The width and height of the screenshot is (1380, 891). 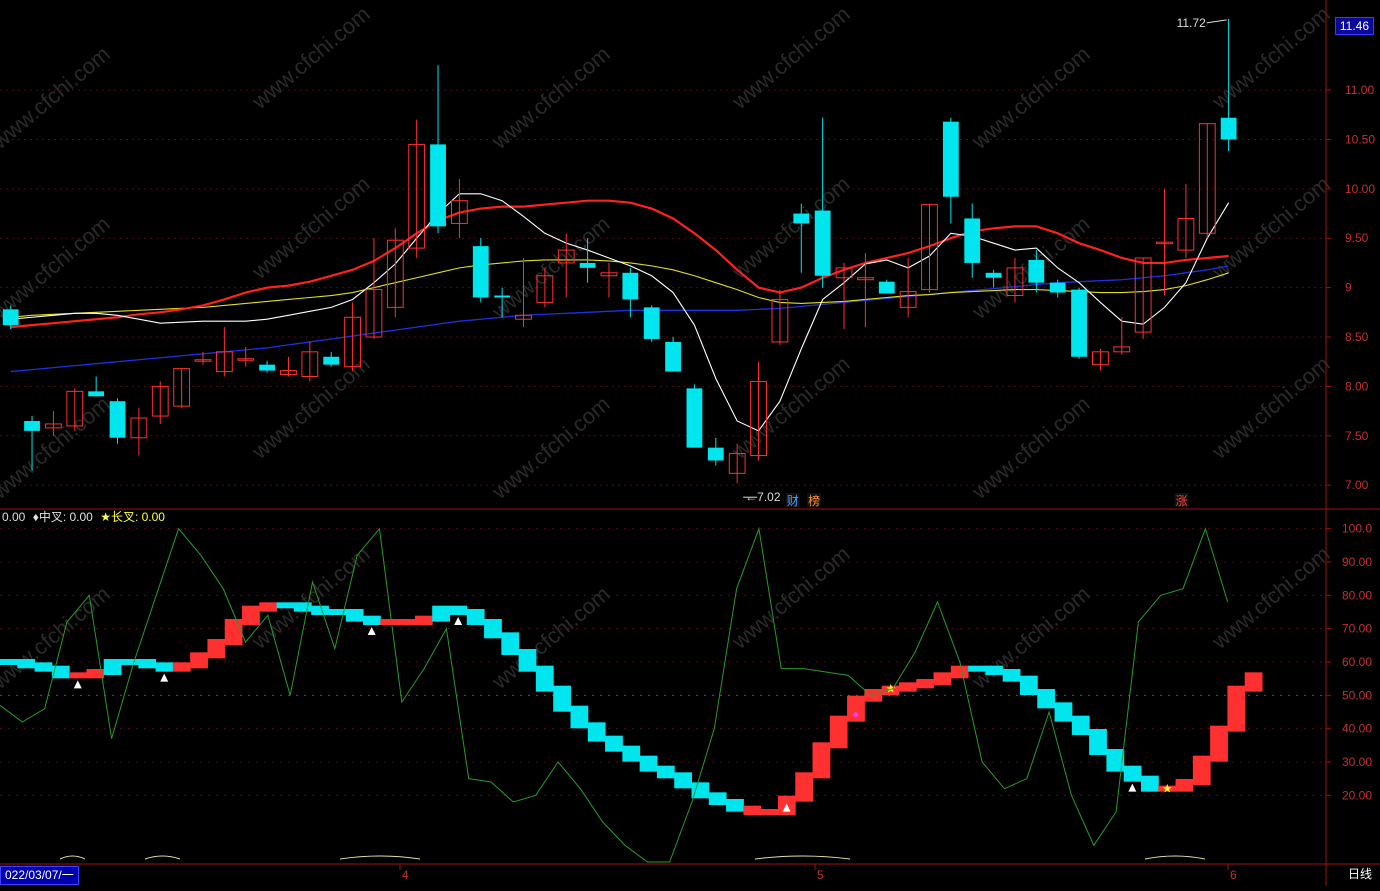 I want to click on indicator-tick-label: 60.00, so click(x=1357, y=662).